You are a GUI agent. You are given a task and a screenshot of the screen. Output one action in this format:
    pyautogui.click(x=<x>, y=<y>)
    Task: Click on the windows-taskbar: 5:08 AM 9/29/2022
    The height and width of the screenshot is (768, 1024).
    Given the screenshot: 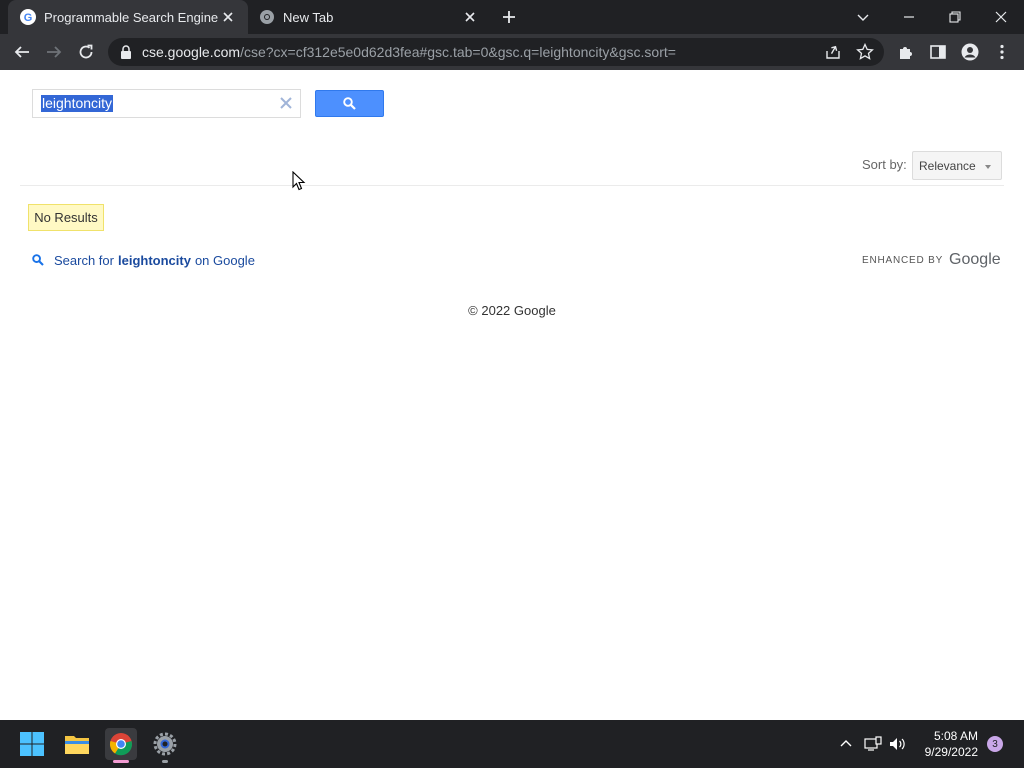 What is the action you would take?
    pyautogui.click(x=512, y=744)
    